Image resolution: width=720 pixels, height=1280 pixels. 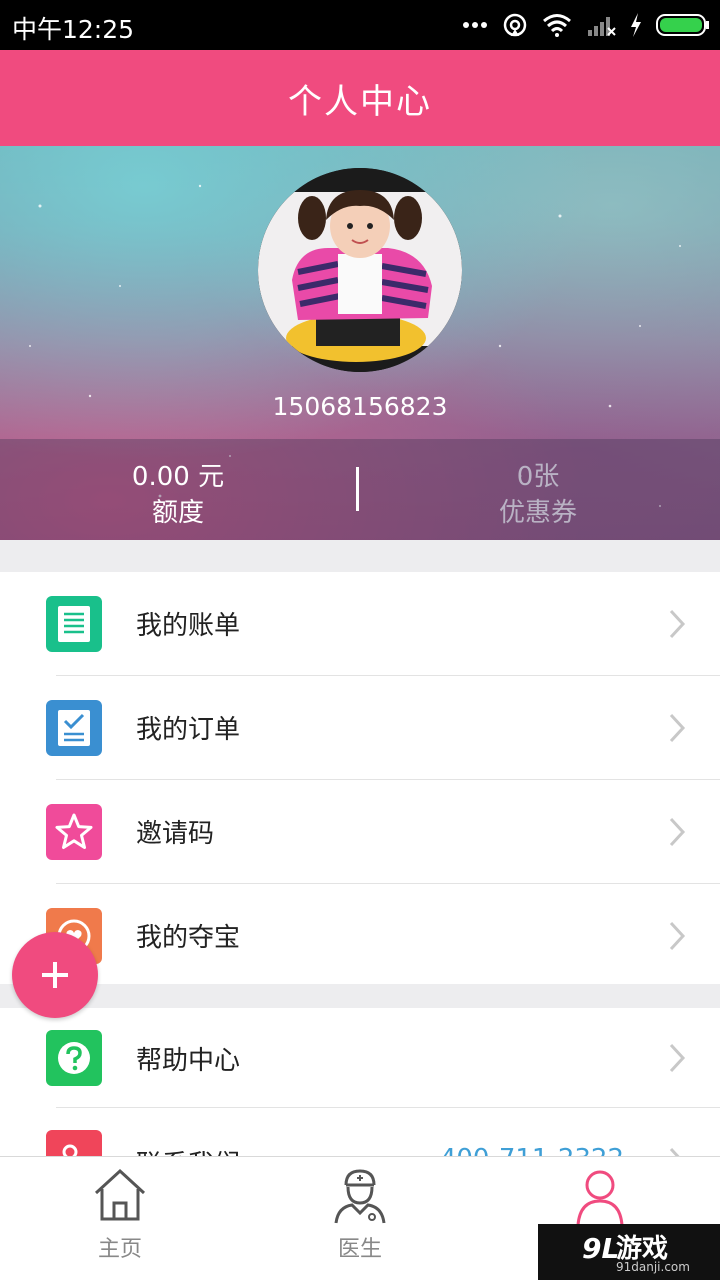 I want to click on menu-item-label: 我的订单, so click(x=188, y=730).